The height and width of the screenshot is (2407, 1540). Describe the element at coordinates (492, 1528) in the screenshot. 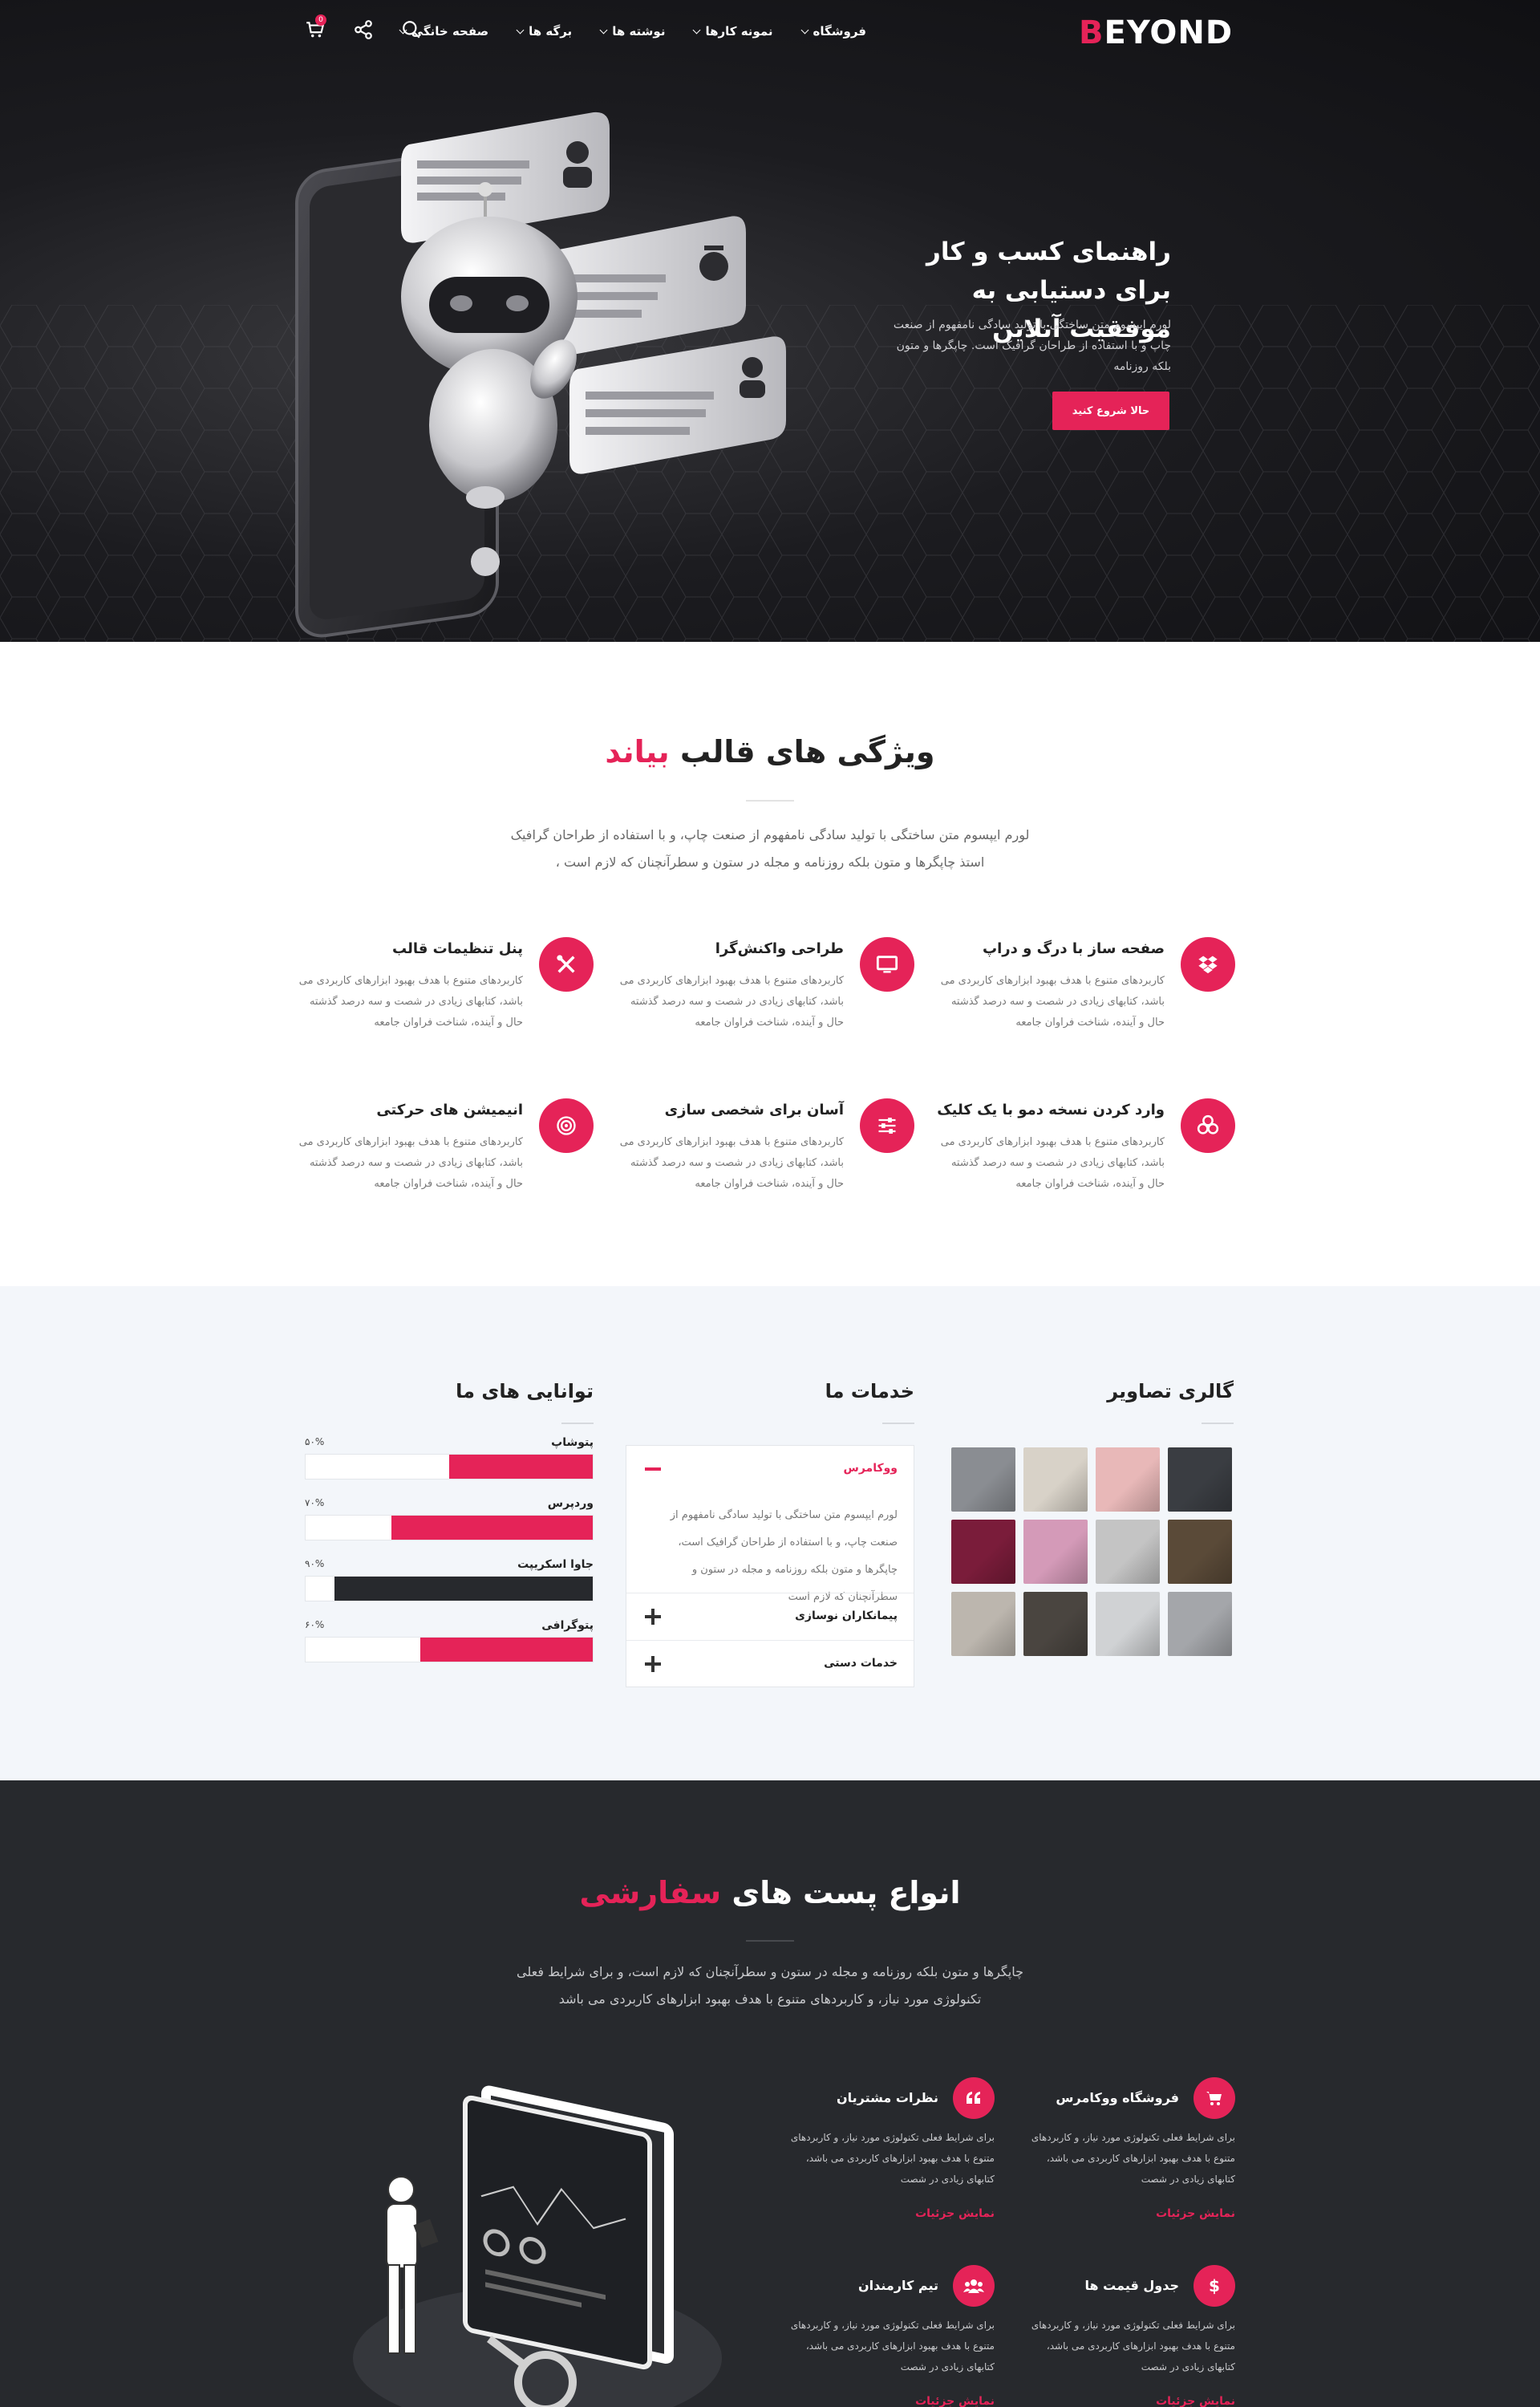

I see `skill-progress-fill` at that location.